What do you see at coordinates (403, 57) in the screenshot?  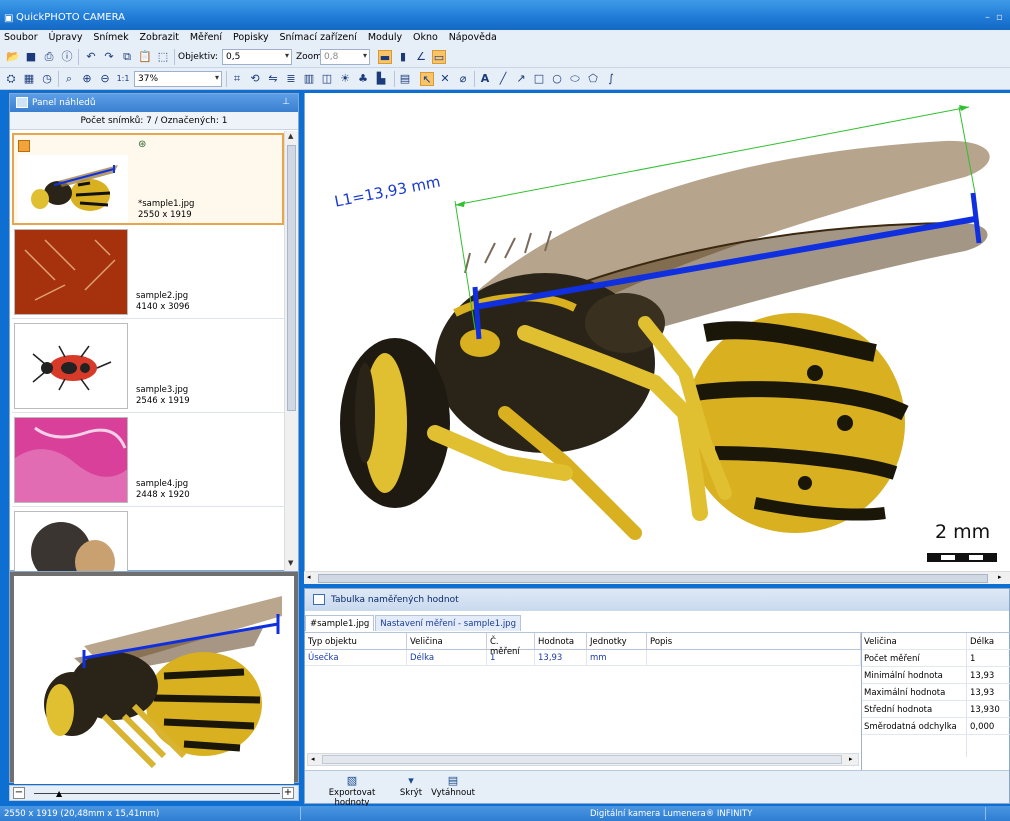 I see `ruler-vertical-icon: ▮` at bounding box center [403, 57].